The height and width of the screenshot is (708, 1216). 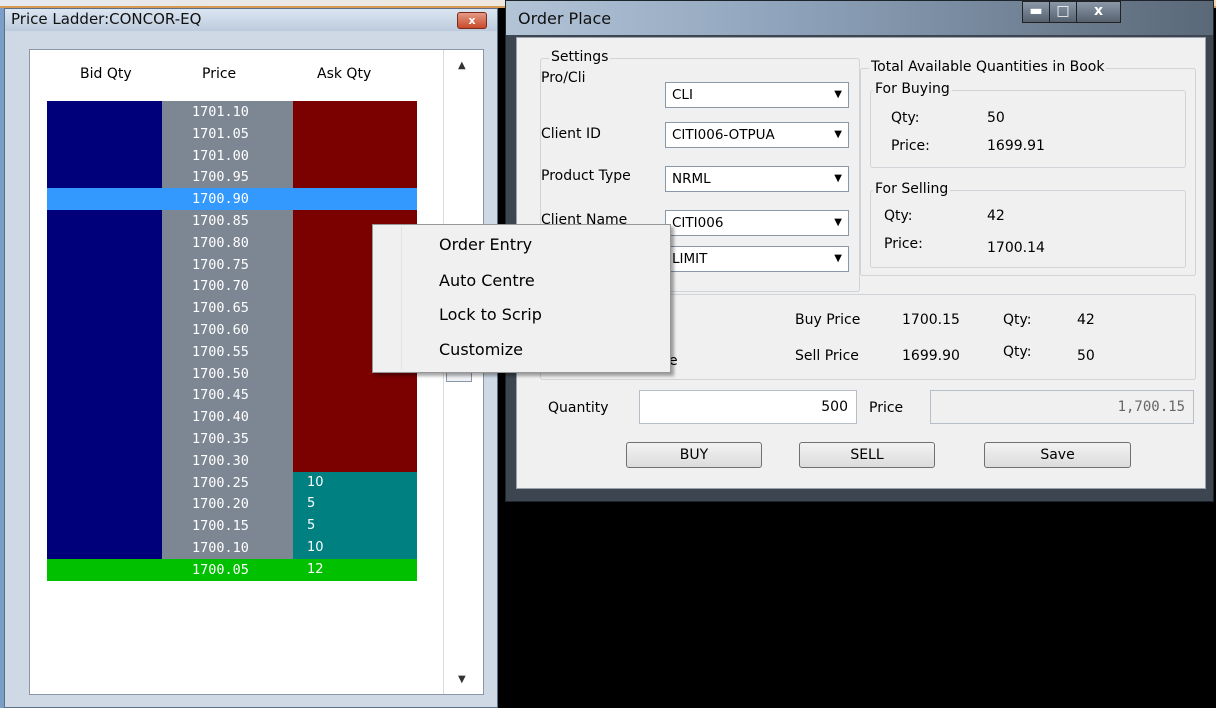 I want to click on price-input: 1,700.15, so click(x=1062, y=407).